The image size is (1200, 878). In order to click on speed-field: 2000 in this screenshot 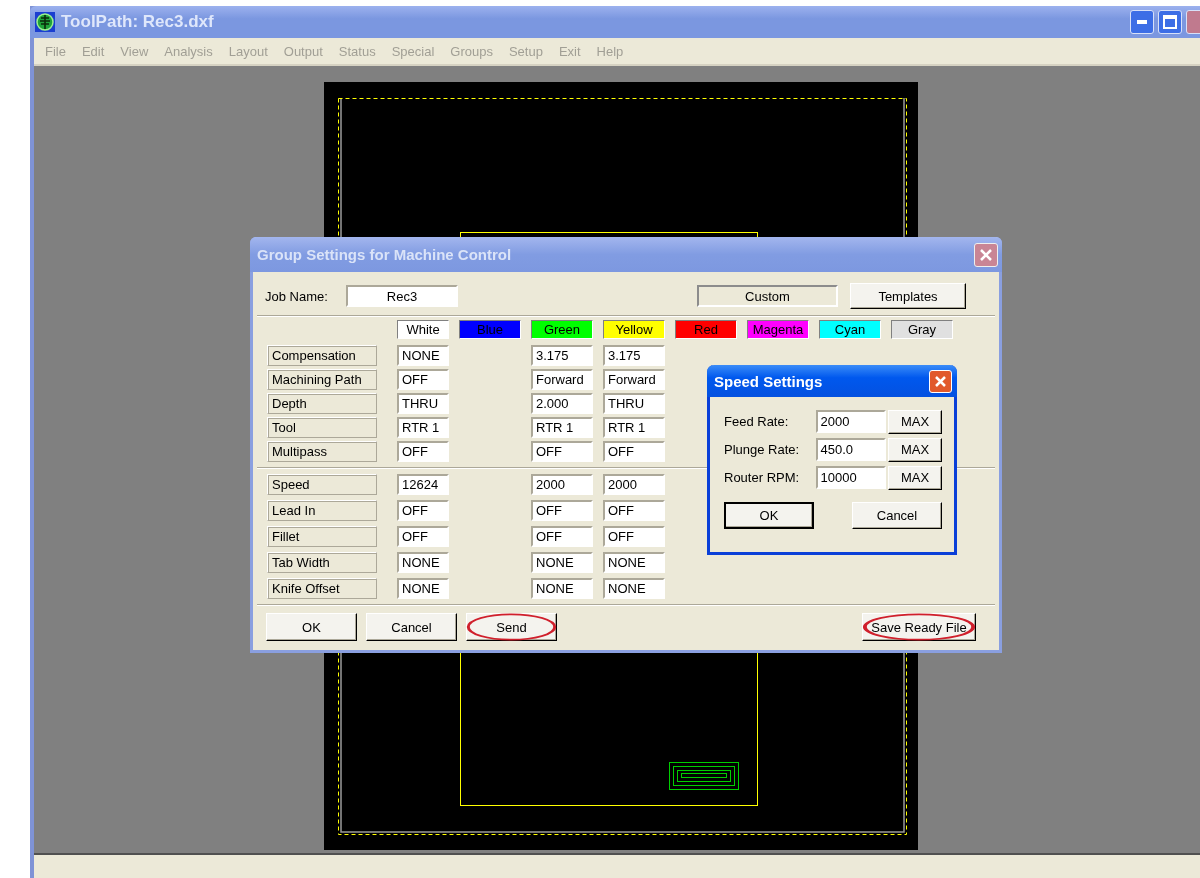, I will do `click(851, 421)`.